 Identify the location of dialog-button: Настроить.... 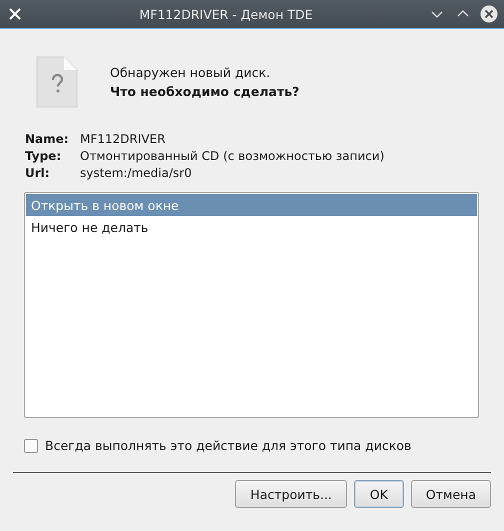
(291, 494).